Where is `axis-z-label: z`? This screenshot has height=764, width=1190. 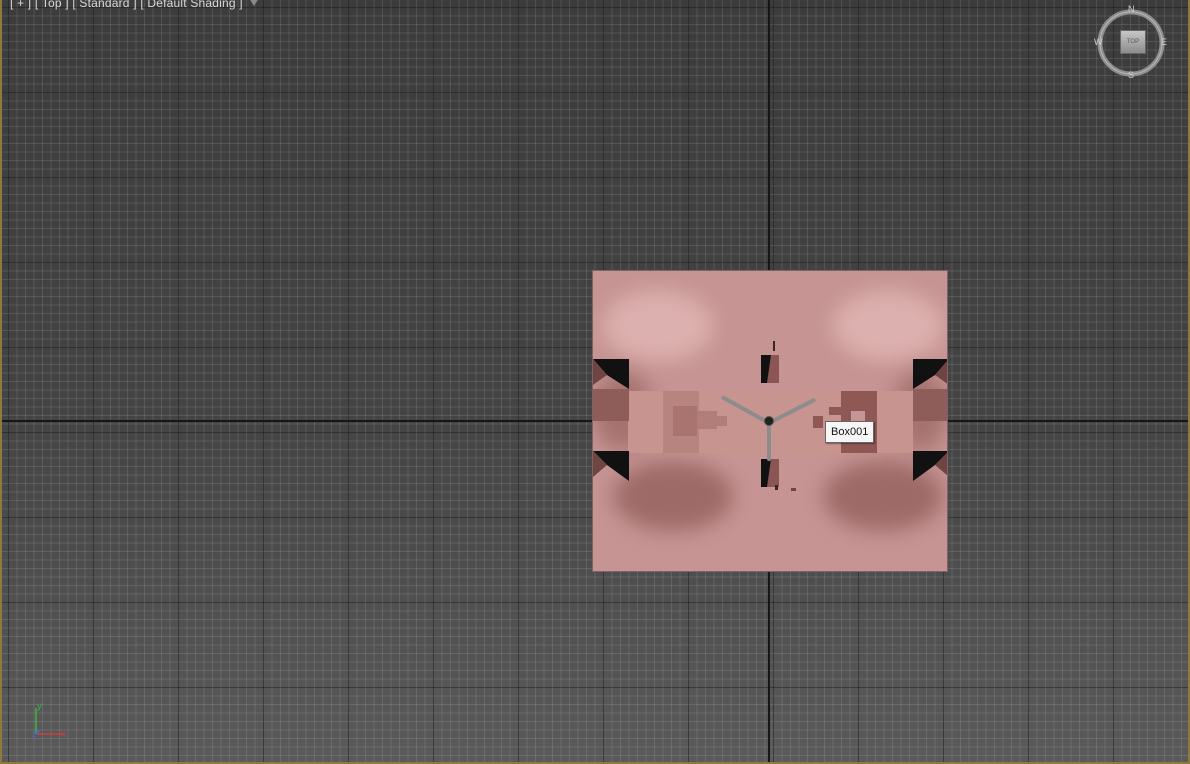 axis-z-label: z is located at coordinates (34, 734).